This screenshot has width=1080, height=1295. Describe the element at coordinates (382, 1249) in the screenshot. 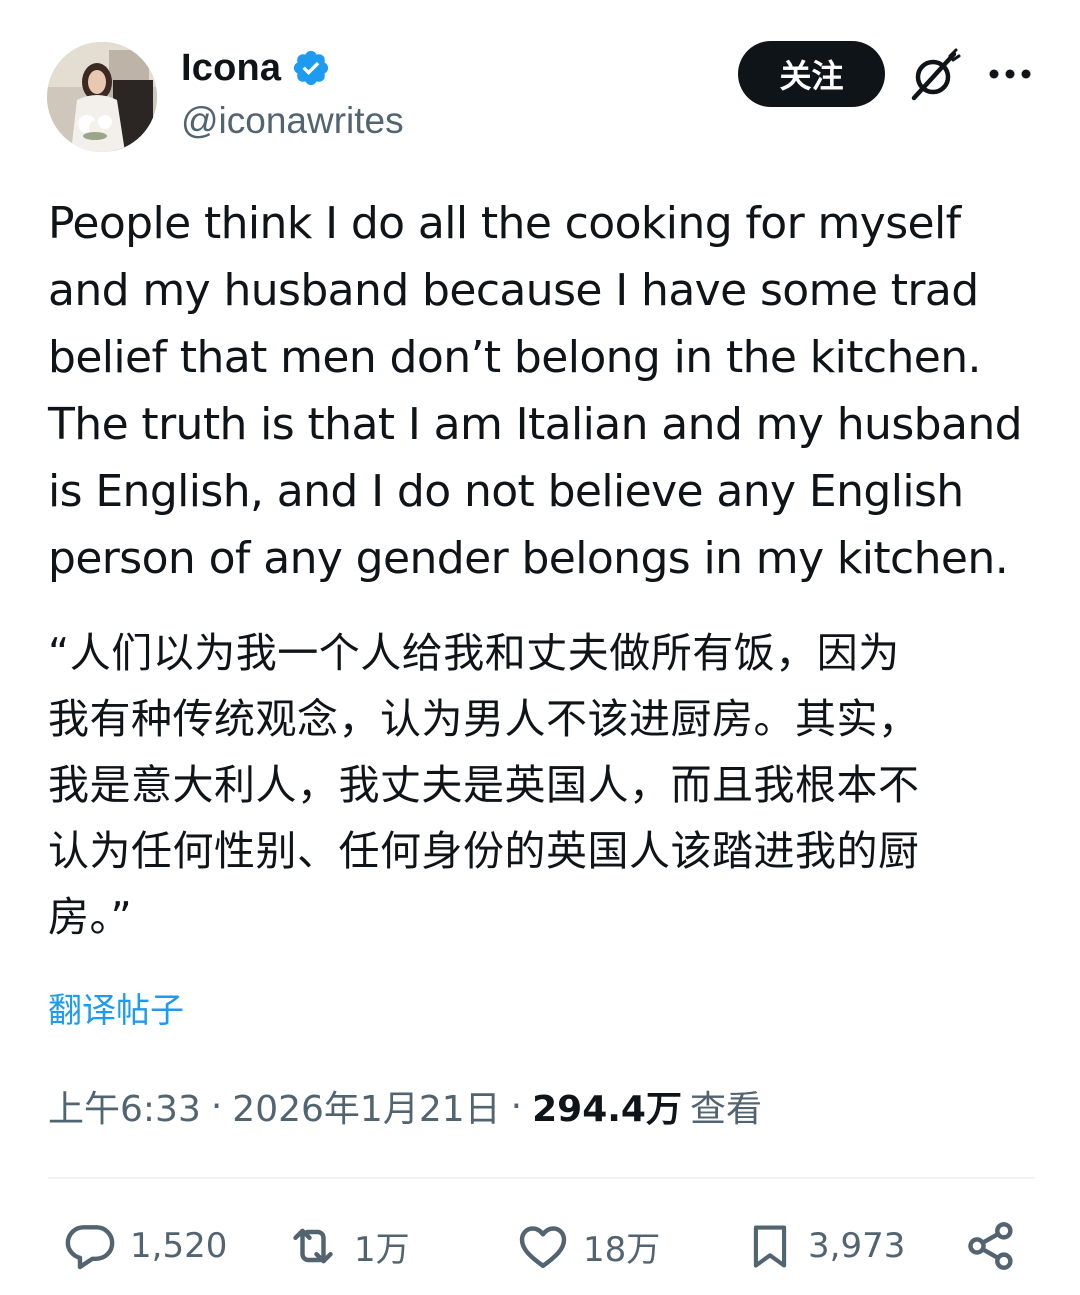

I see `repost-count: 1万` at that location.